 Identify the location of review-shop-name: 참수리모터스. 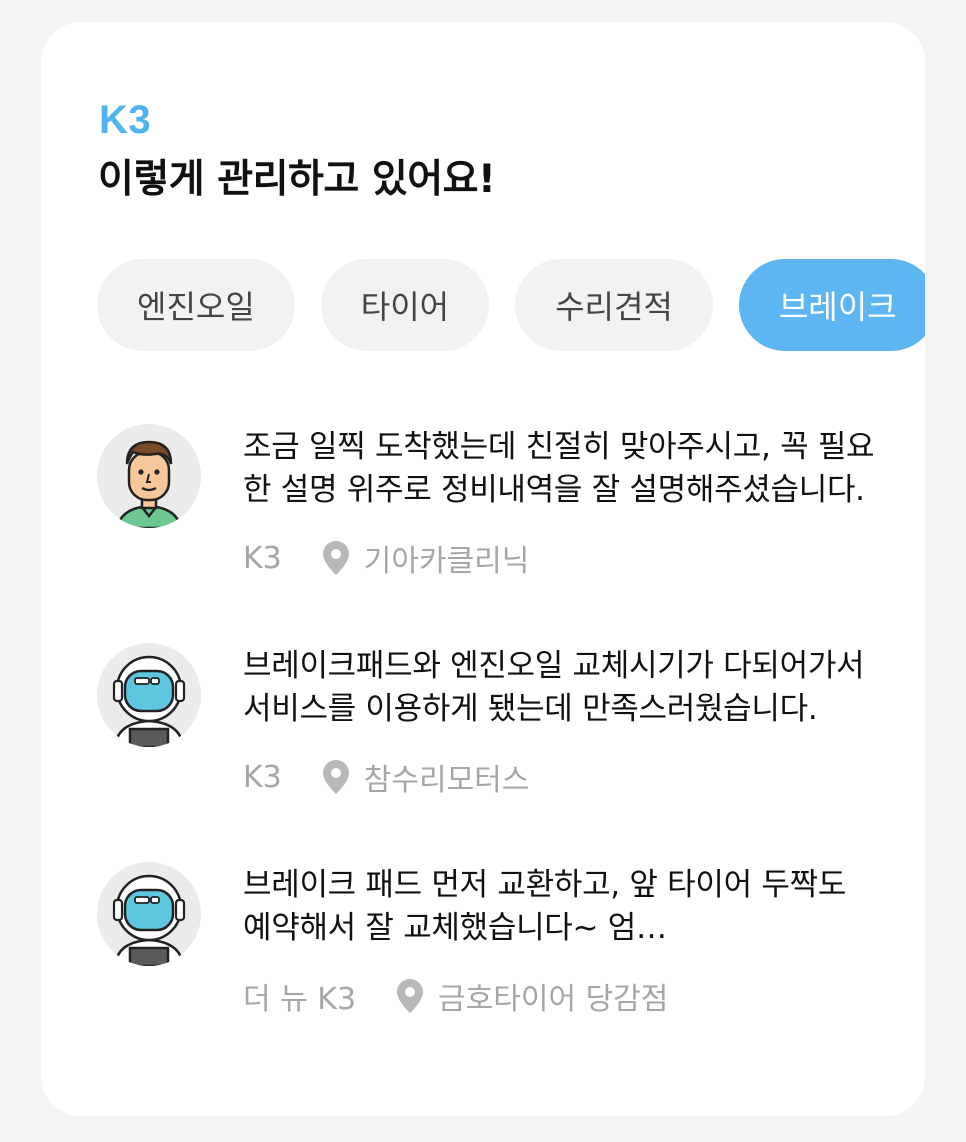
(447, 777).